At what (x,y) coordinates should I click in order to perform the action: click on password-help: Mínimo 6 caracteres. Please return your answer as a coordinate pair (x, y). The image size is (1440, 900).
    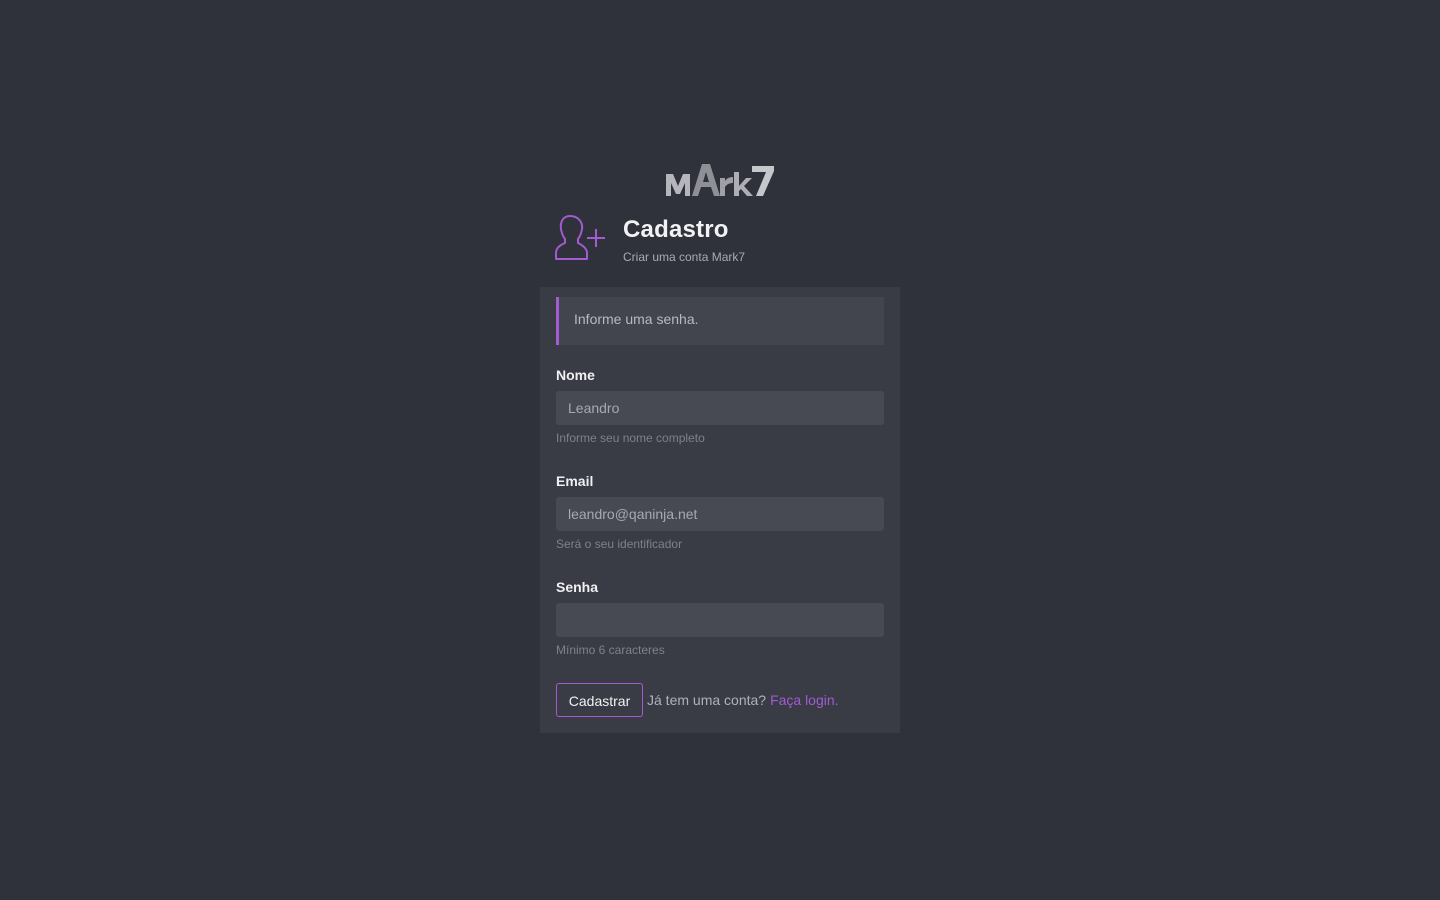
    Looking at the image, I should click on (610, 650).